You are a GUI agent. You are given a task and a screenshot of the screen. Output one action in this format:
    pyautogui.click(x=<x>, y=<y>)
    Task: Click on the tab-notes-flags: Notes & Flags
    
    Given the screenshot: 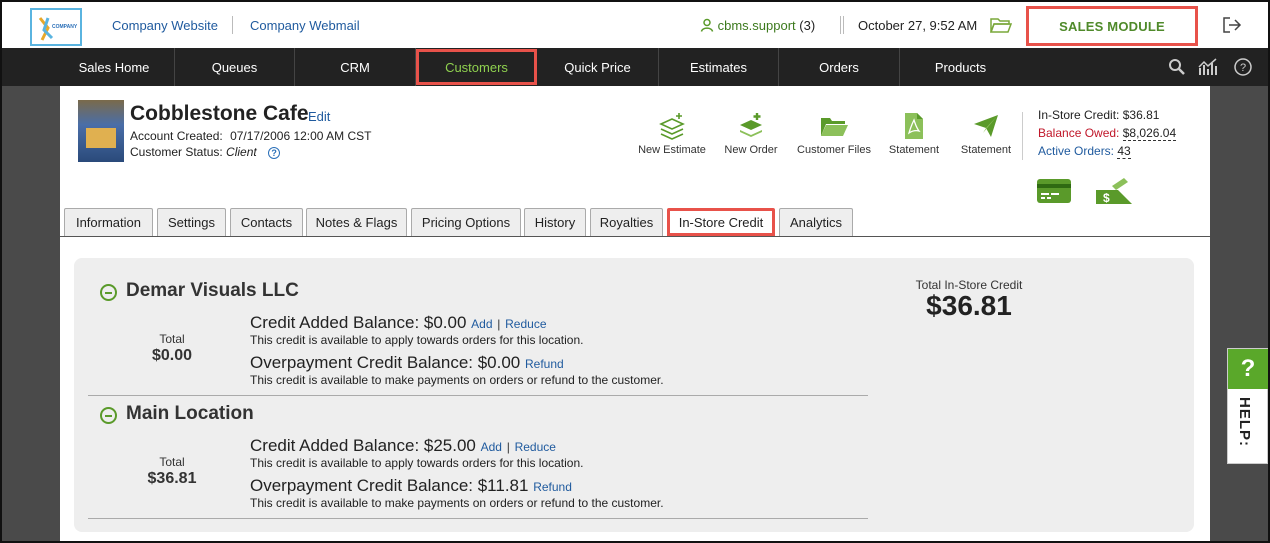 What is the action you would take?
    pyautogui.click(x=356, y=222)
    